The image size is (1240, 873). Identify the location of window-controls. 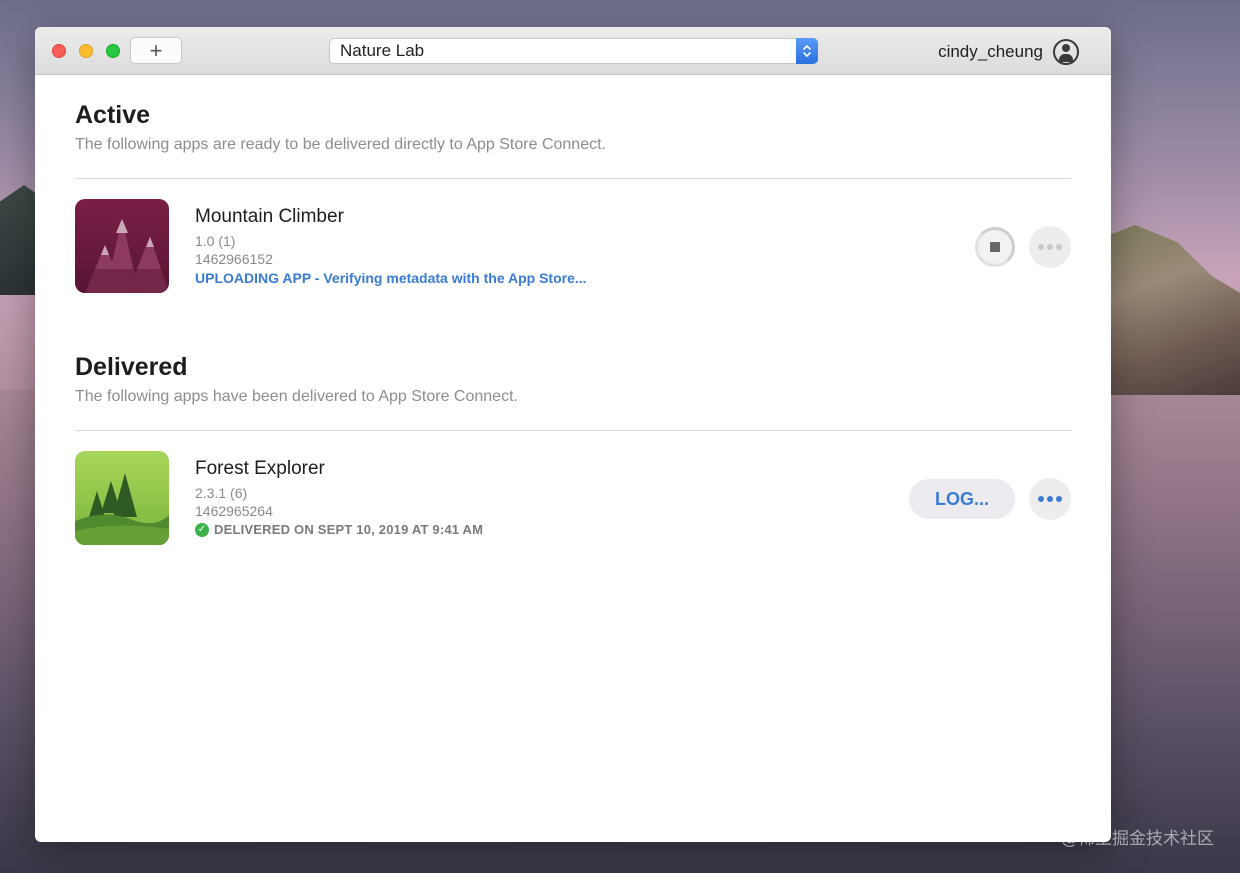
(86, 51).